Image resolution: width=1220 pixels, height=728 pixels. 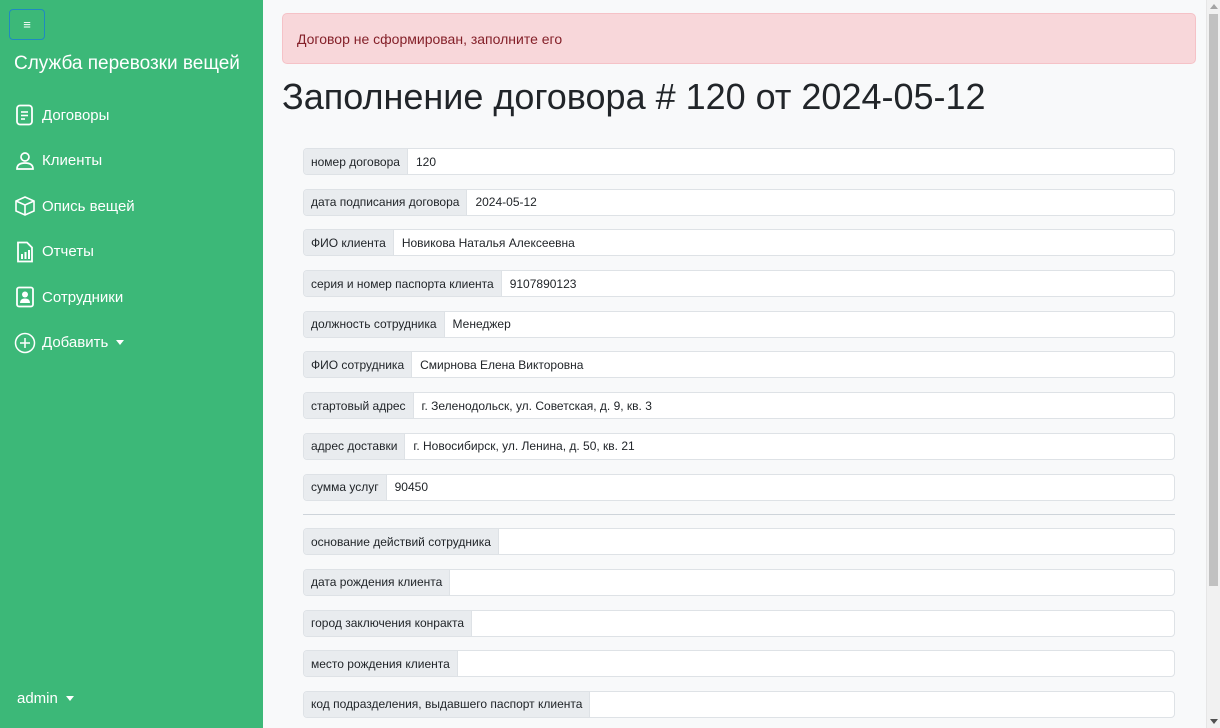 I want to click on field-service-sum: сумма услуг 90450, so click(x=739, y=487).